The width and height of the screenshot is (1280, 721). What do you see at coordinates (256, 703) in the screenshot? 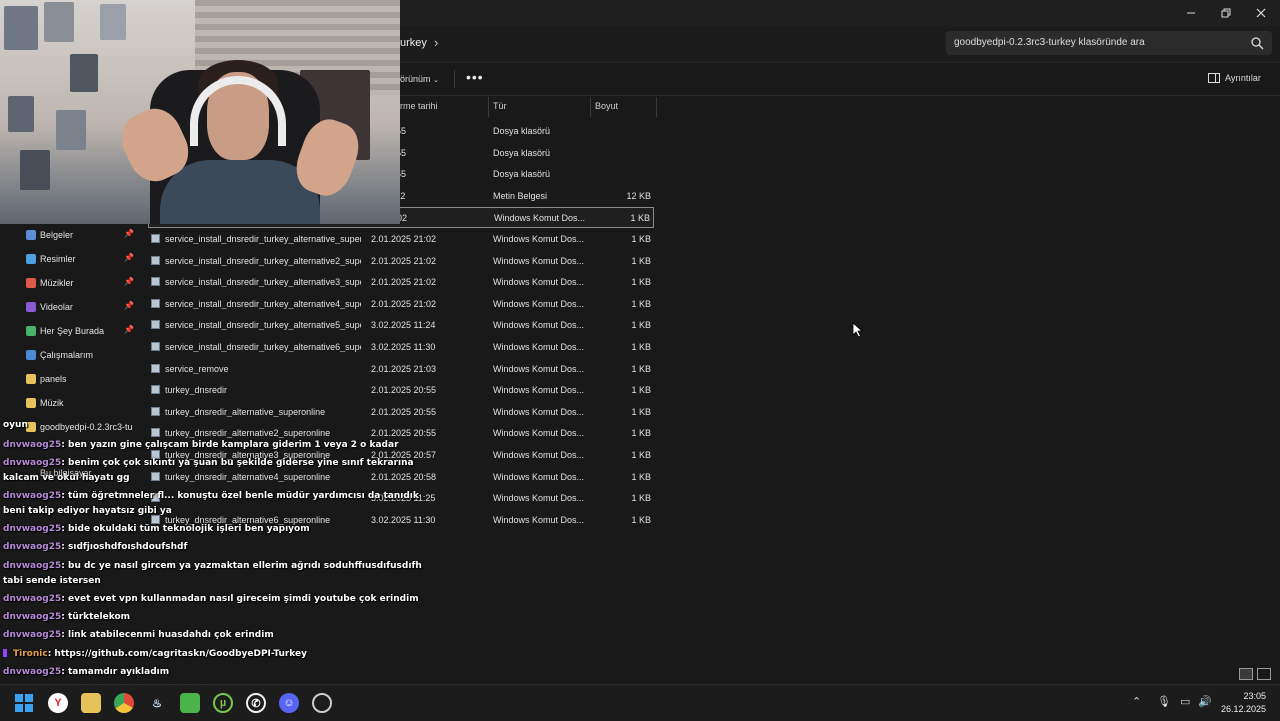
I see `whatsapp-icon: ✆` at bounding box center [256, 703].